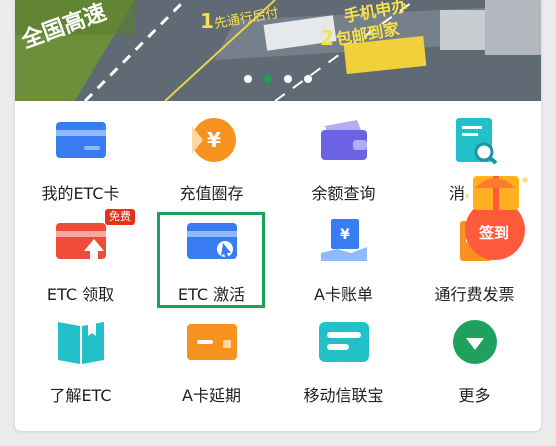 The width and height of the screenshot is (556, 446). Describe the element at coordinates (477, 141) in the screenshot. I see `document-search-icon` at that location.